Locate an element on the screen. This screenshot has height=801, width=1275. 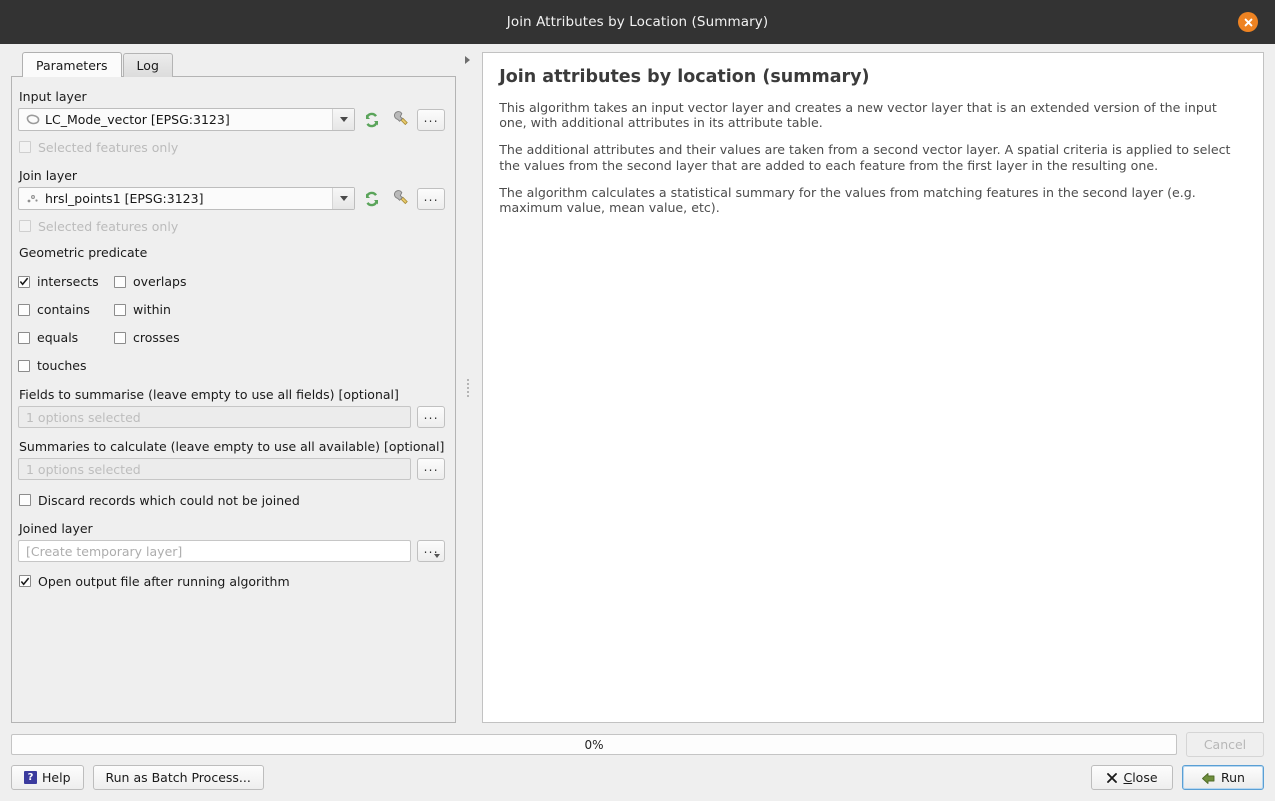
question-mark-icon: ? is located at coordinates (30, 777).